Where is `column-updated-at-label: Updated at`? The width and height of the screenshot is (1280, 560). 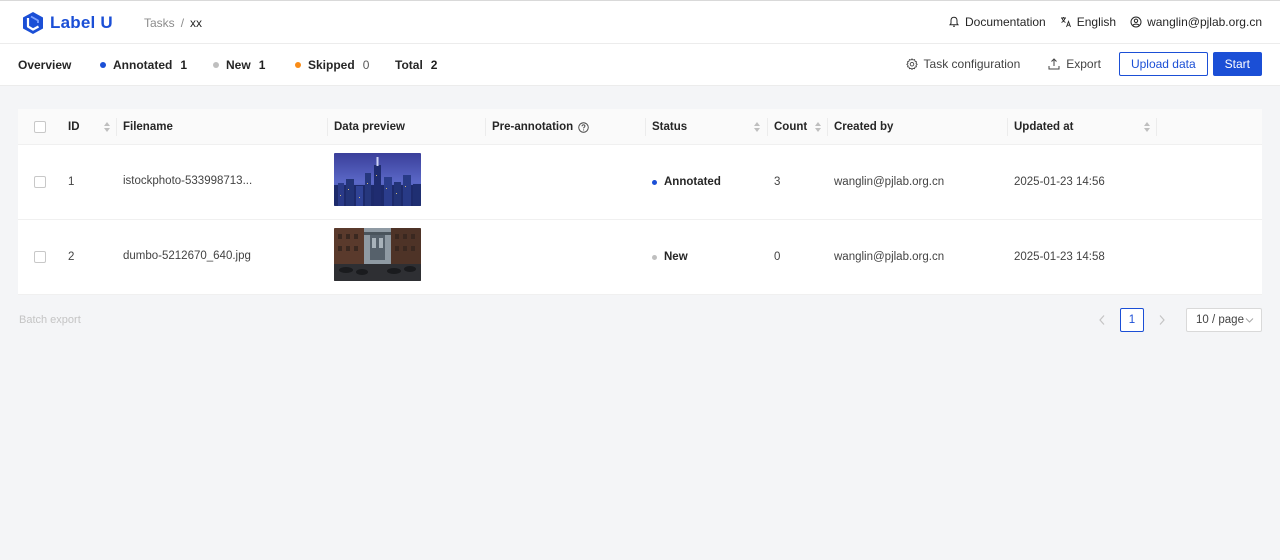
column-updated-at-label: Updated at is located at coordinates (1044, 127).